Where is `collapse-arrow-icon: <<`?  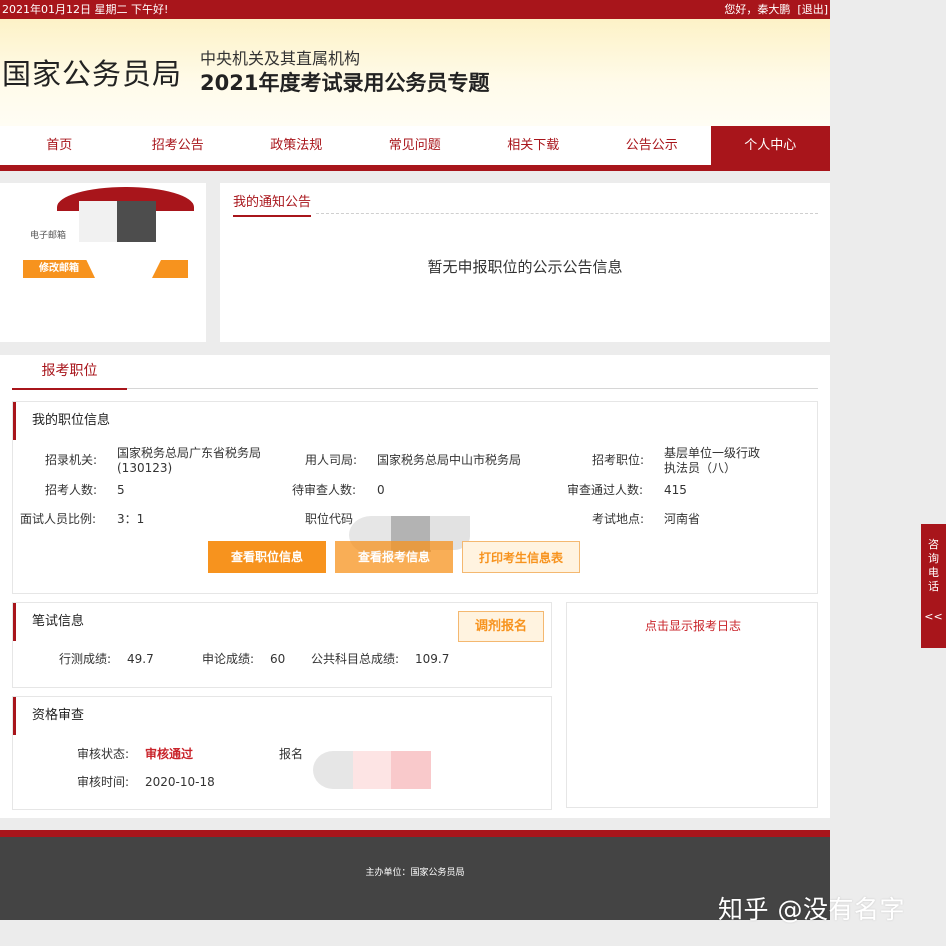 collapse-arrow-icon: << is located at coordinates (933, 616).